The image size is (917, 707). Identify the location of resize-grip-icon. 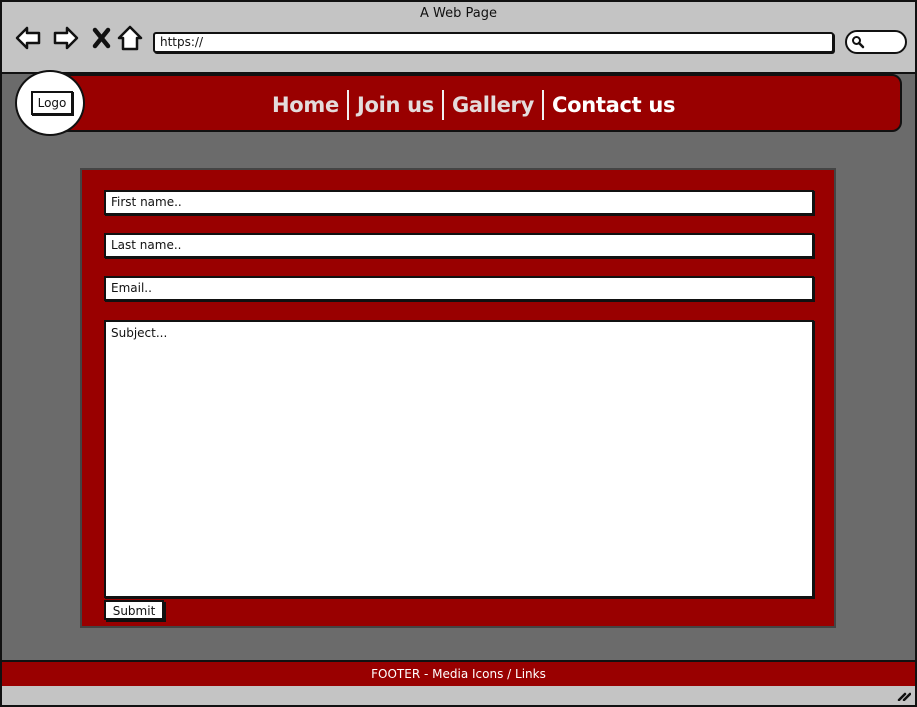
(904, 695).